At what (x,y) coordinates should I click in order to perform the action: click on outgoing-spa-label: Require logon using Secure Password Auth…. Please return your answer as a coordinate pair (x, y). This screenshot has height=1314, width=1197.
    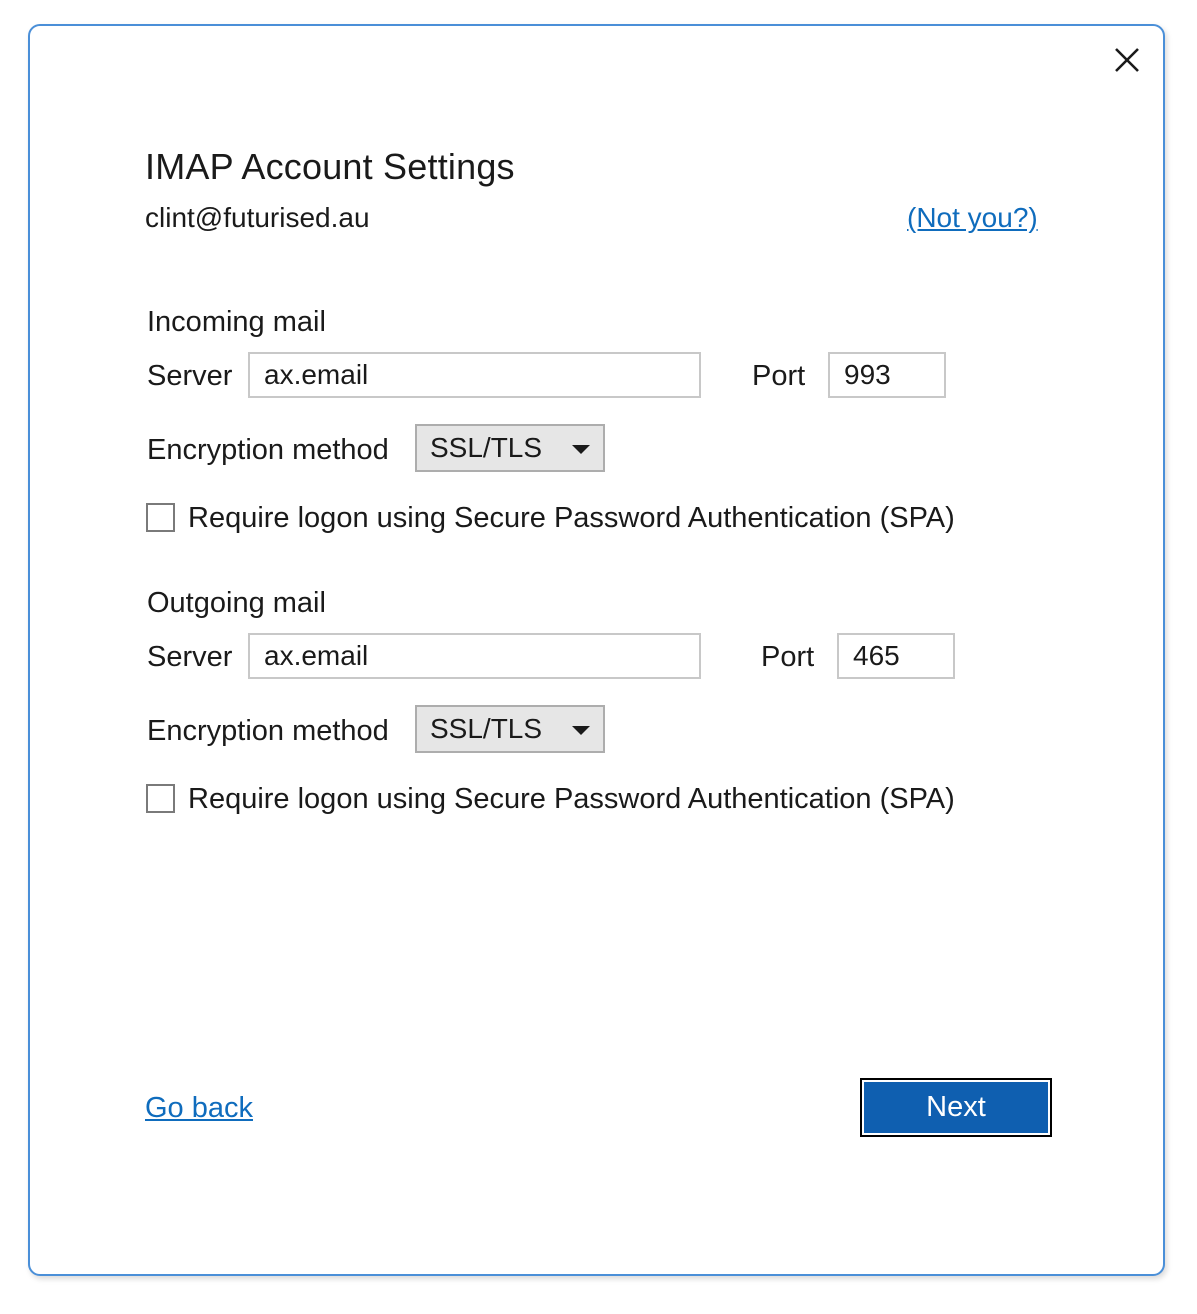
    Looking at the image, I should click on (571, 799).